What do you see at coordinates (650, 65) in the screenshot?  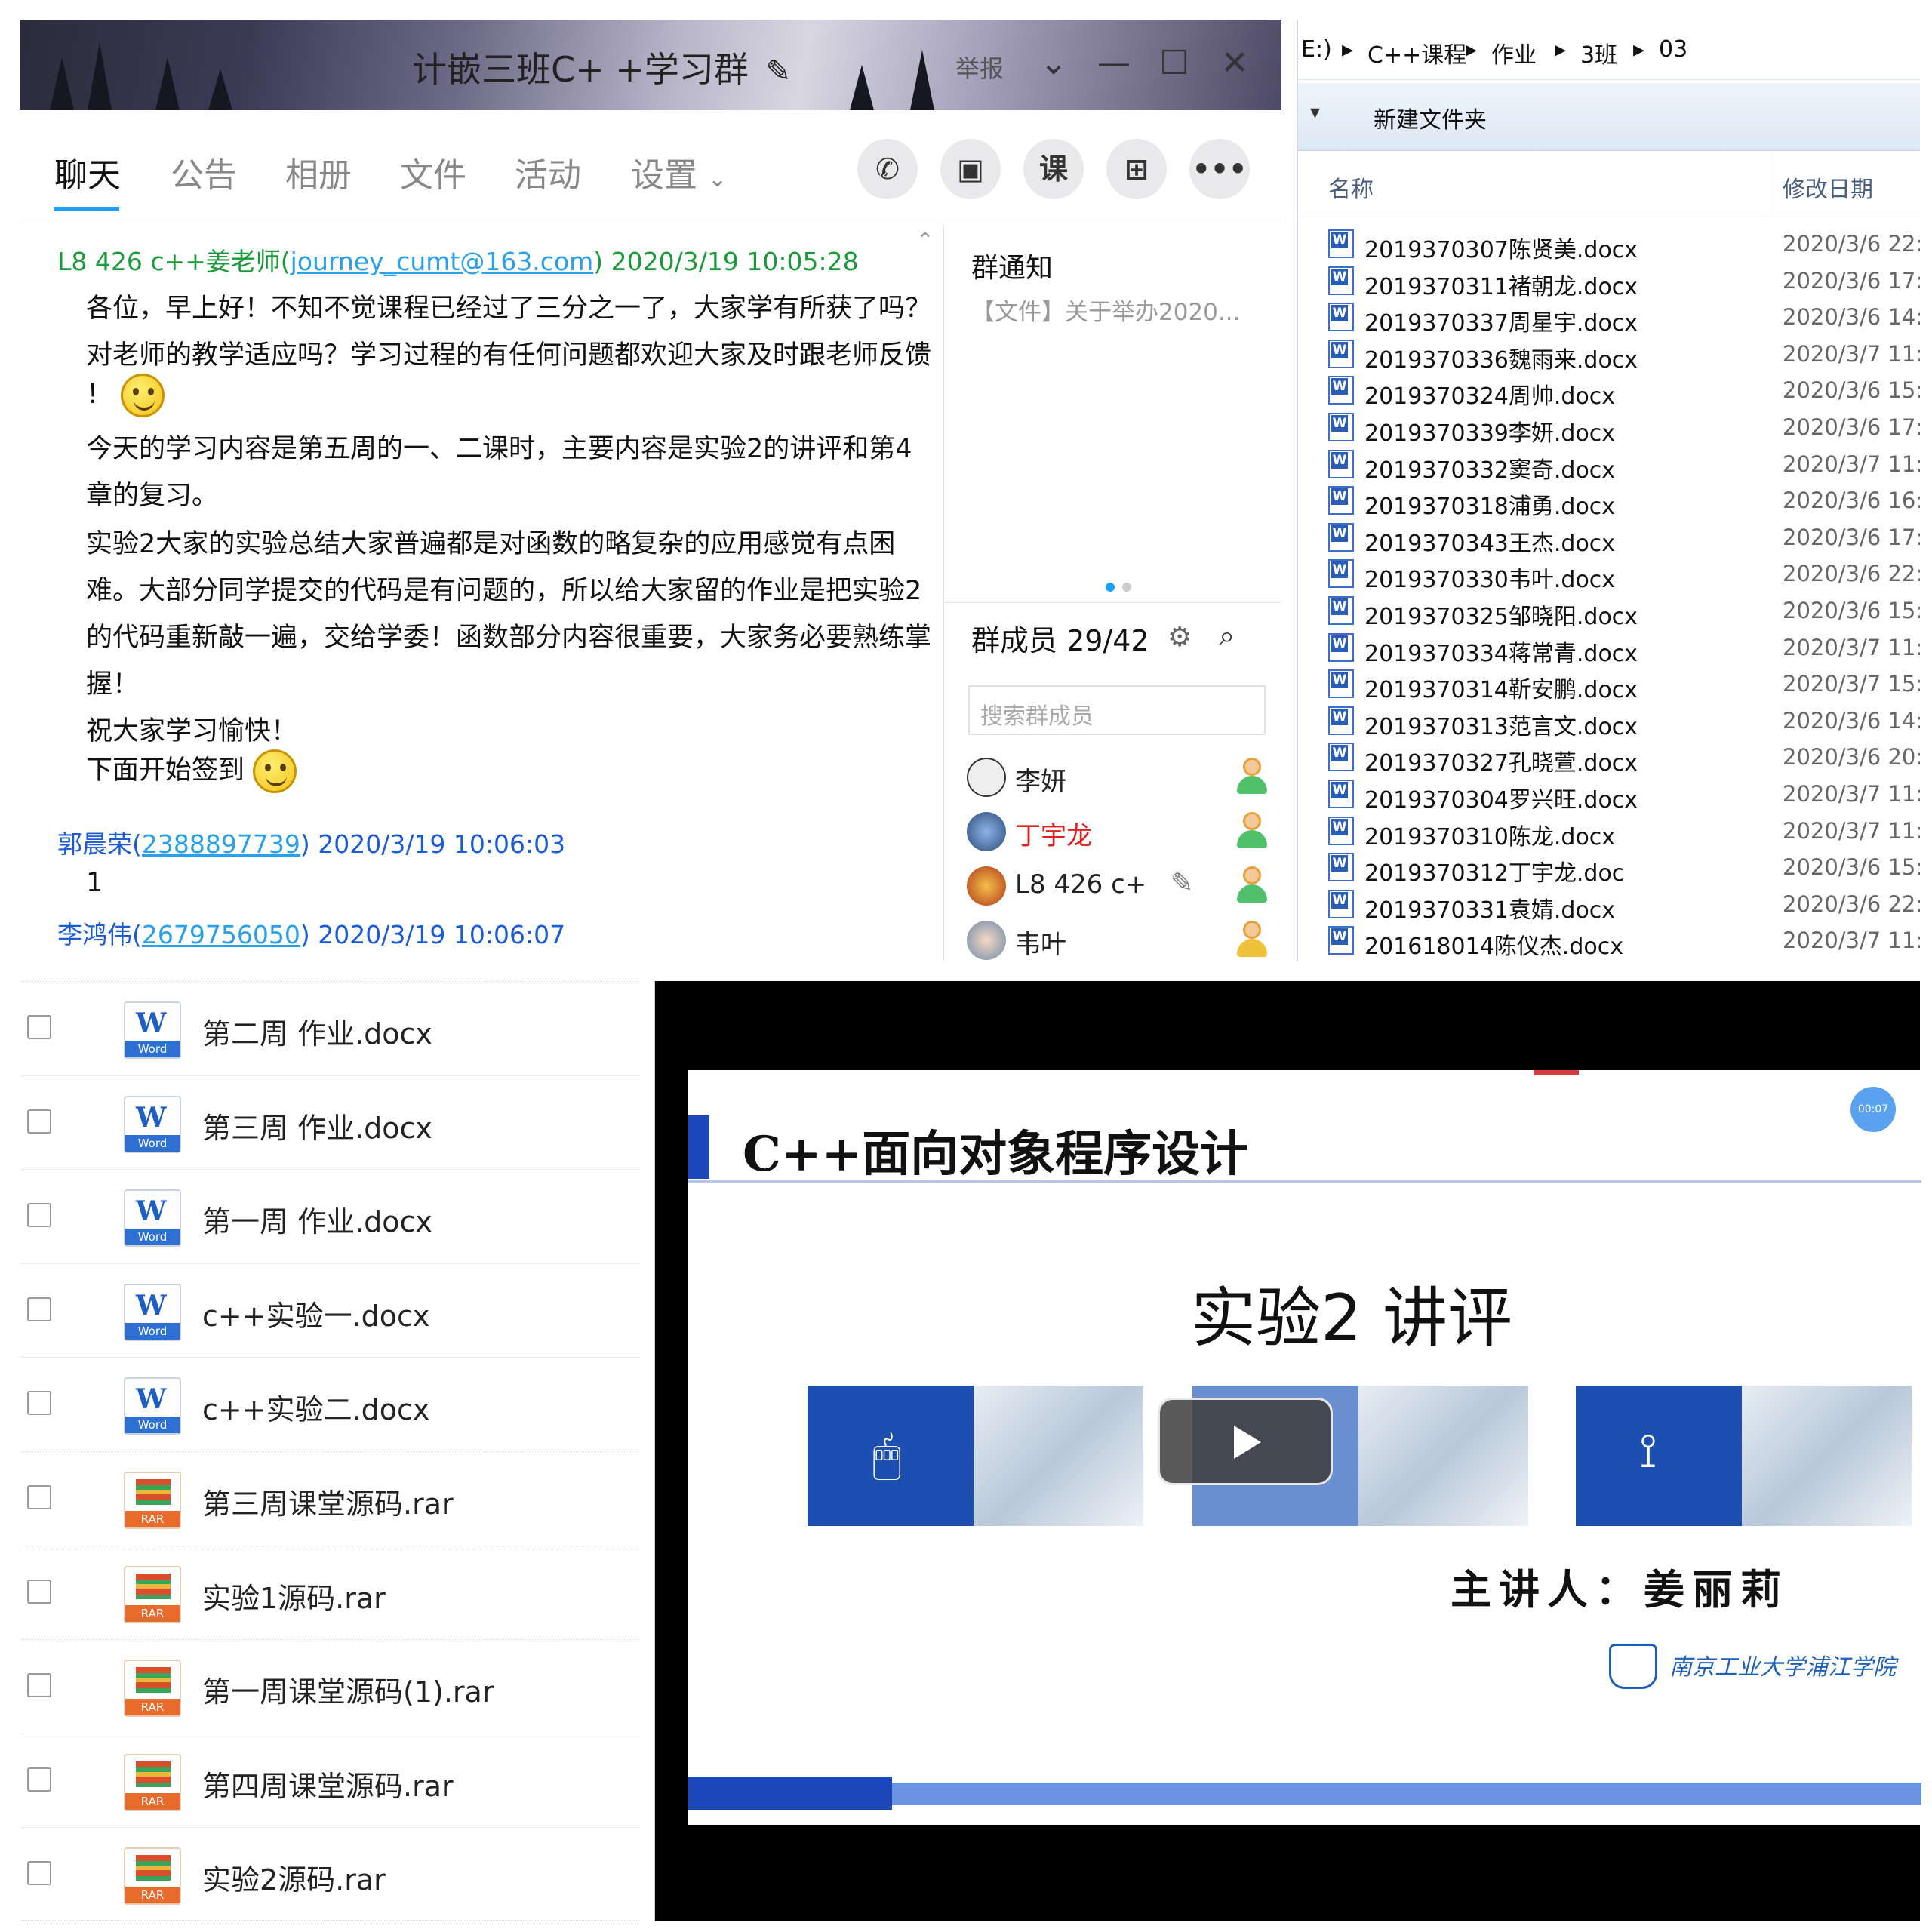 I see `qq-title-bar: 计嵌三班C+ +学习群 ✎ 举报 ⌄ — ☐ ✕` at bounding box center [650, 65].